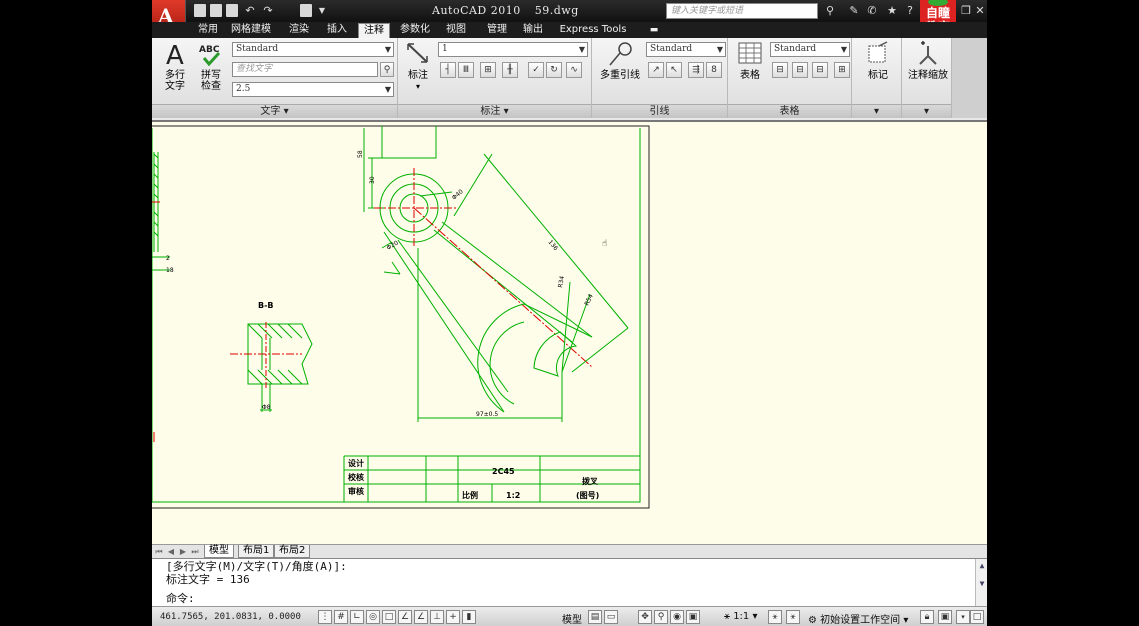 This screenshot has height=626, width=1139. What do you see at coordinates (872, 10) in the screenshot?
I see `communication-icon: ✆` at bounding box center [872, 10].